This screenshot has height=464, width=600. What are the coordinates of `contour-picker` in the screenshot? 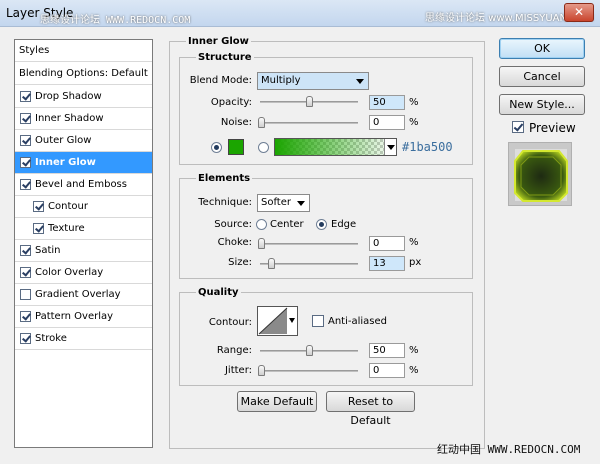 It's located at (277, 321).